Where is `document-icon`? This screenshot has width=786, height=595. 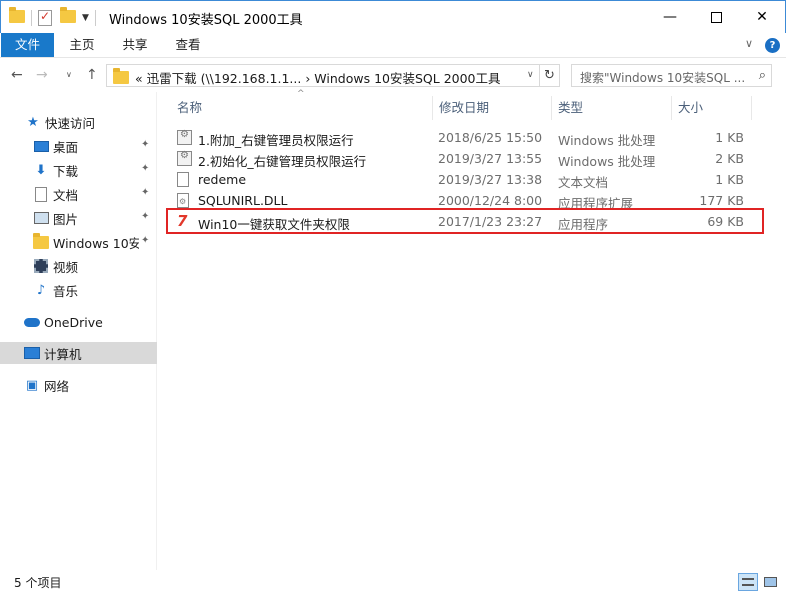 document-icon is located at coordinates (41, 194).